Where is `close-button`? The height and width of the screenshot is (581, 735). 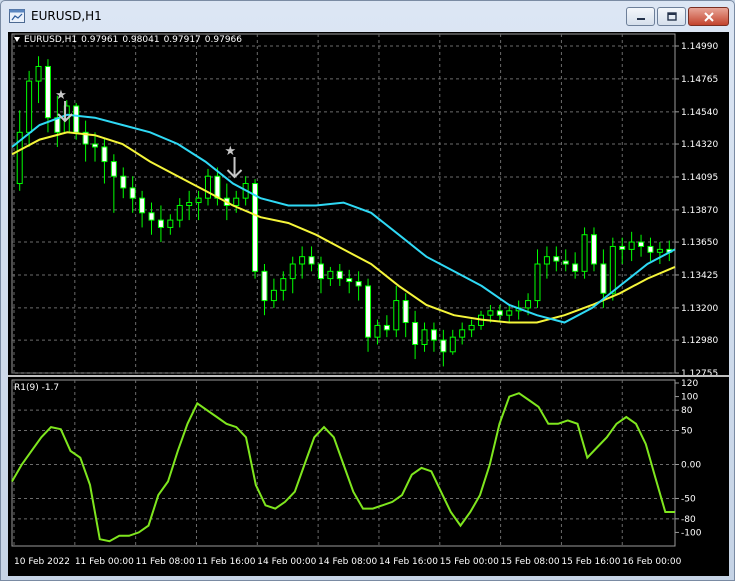
close-button is located at coordinates (708, 16).